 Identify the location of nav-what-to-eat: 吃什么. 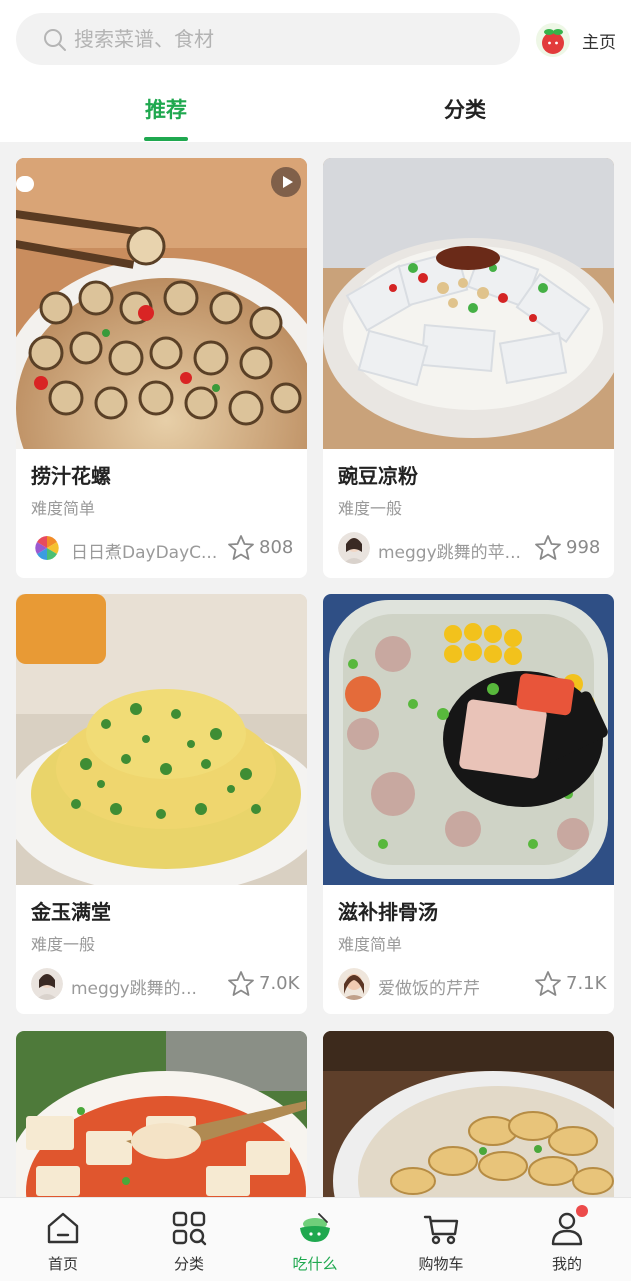
(315, 1239).